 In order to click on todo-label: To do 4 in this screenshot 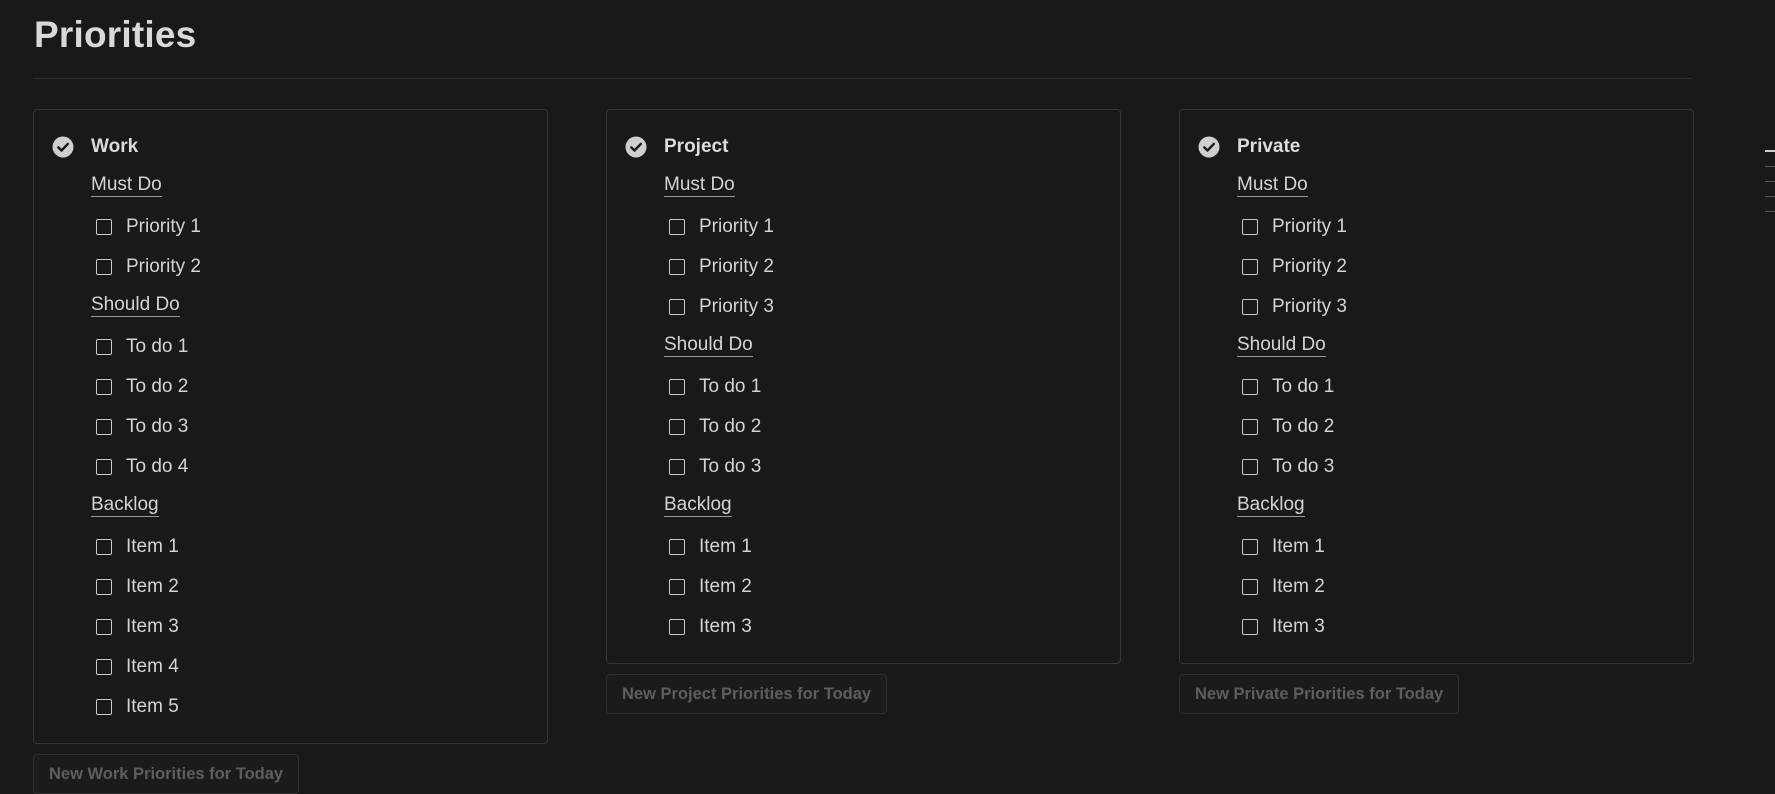, I will do `click(157, 467)`.